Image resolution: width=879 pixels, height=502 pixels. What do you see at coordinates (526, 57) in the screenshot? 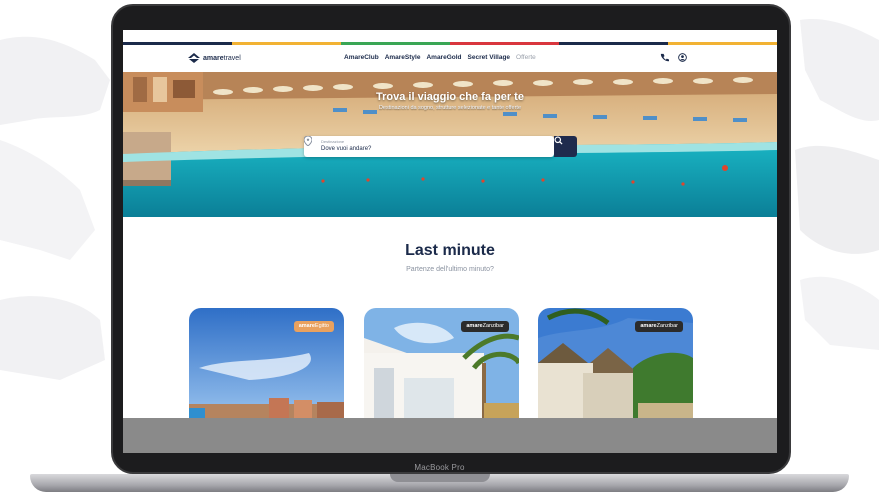
I see `nav-item-offerte: Offerte` at bounding box center [526, 57].